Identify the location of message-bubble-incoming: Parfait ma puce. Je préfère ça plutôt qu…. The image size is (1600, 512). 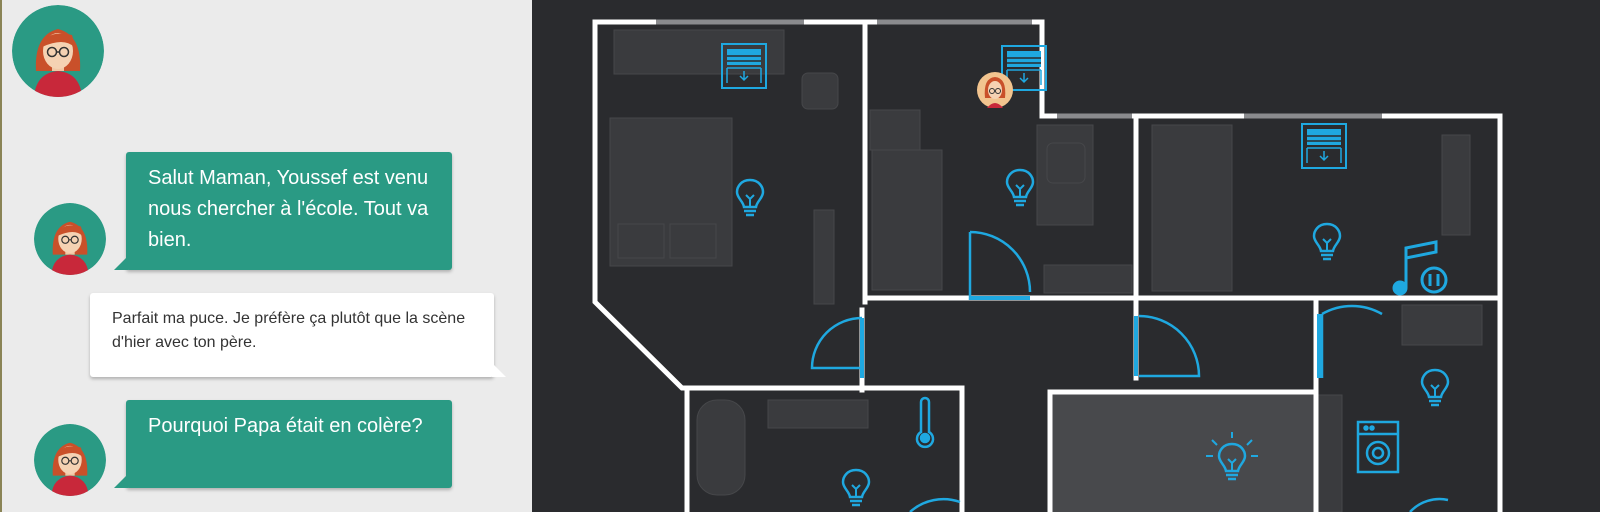
(298, 335).